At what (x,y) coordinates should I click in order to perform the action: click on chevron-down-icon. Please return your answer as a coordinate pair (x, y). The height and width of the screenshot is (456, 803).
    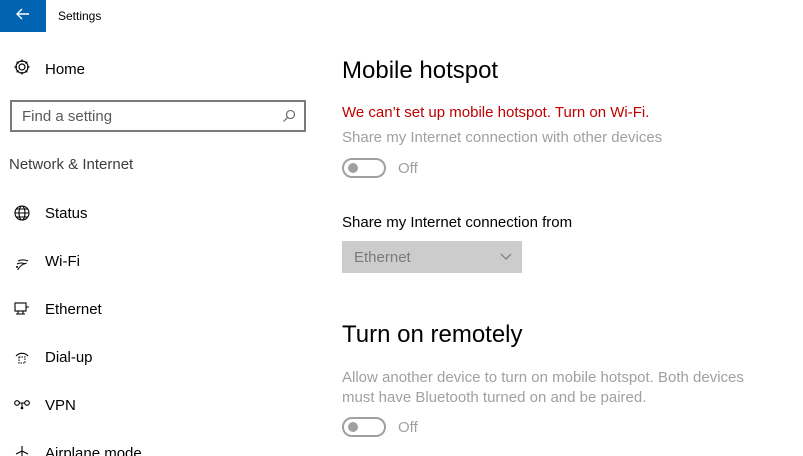
    Looking at the image, I should click on (506, 257).